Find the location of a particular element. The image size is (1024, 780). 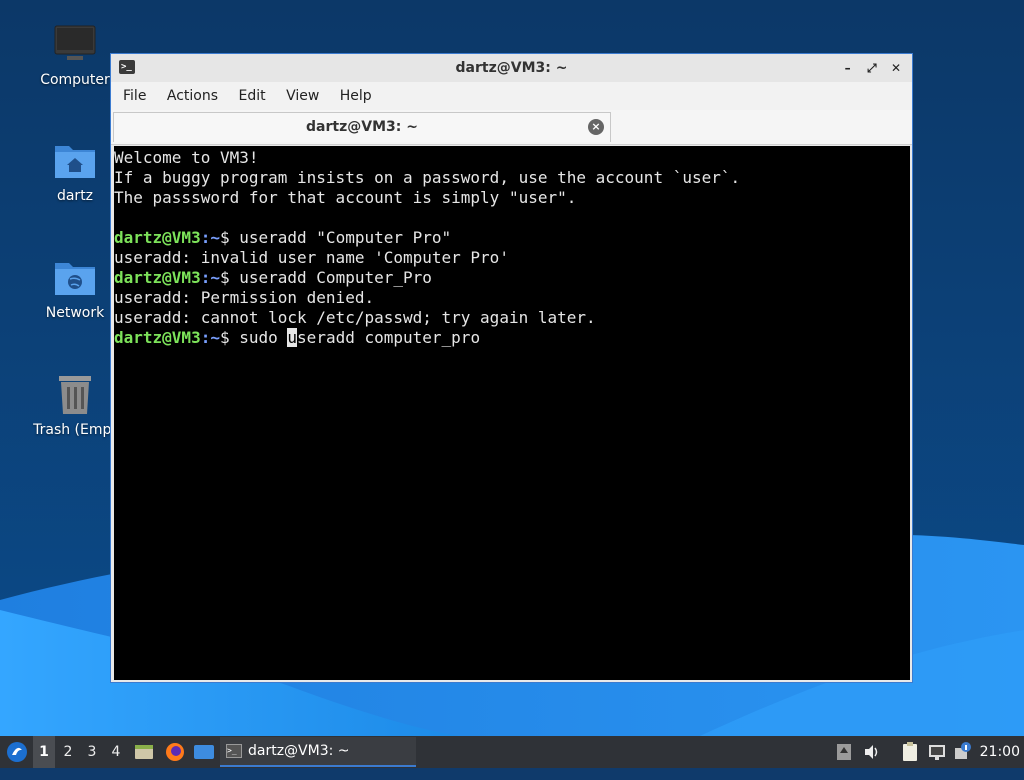

terminal-command-line: dartz@VM3:~$ sudo useradd computer_pro is located at coordinates (512, 338).